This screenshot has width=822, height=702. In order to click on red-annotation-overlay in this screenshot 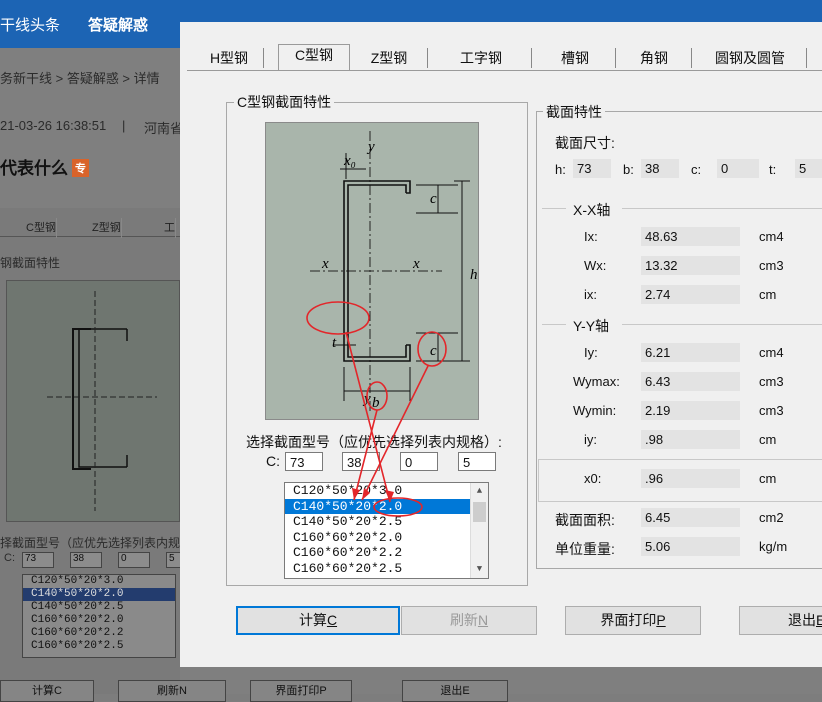, I will do `click(376, 409)`.